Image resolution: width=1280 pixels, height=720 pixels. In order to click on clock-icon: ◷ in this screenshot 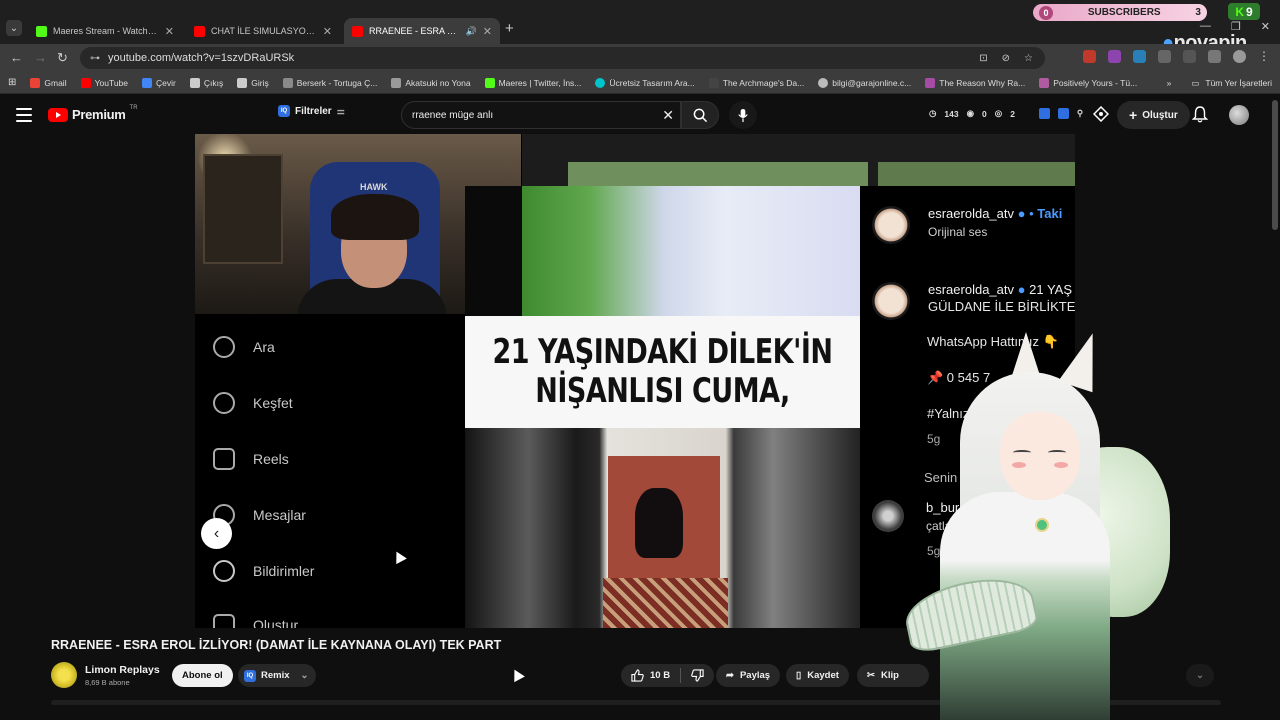, I will do `click(933, 113)`.